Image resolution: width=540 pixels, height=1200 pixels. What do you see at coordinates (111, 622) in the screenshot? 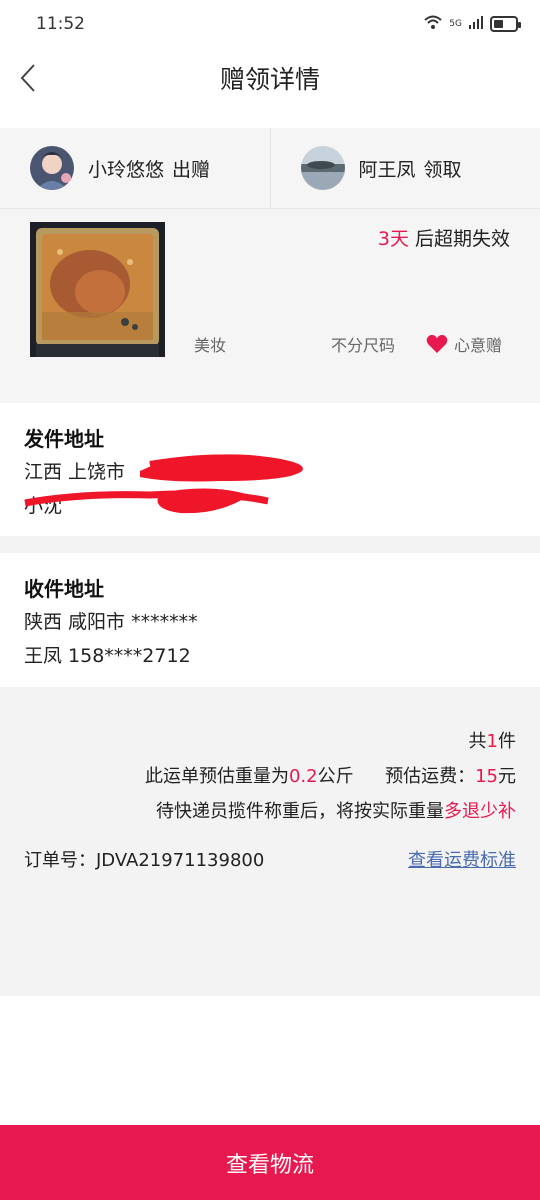
I see `receiver-address-region: 陕西 咸阳市 *******` at bounding box center [111, 622].